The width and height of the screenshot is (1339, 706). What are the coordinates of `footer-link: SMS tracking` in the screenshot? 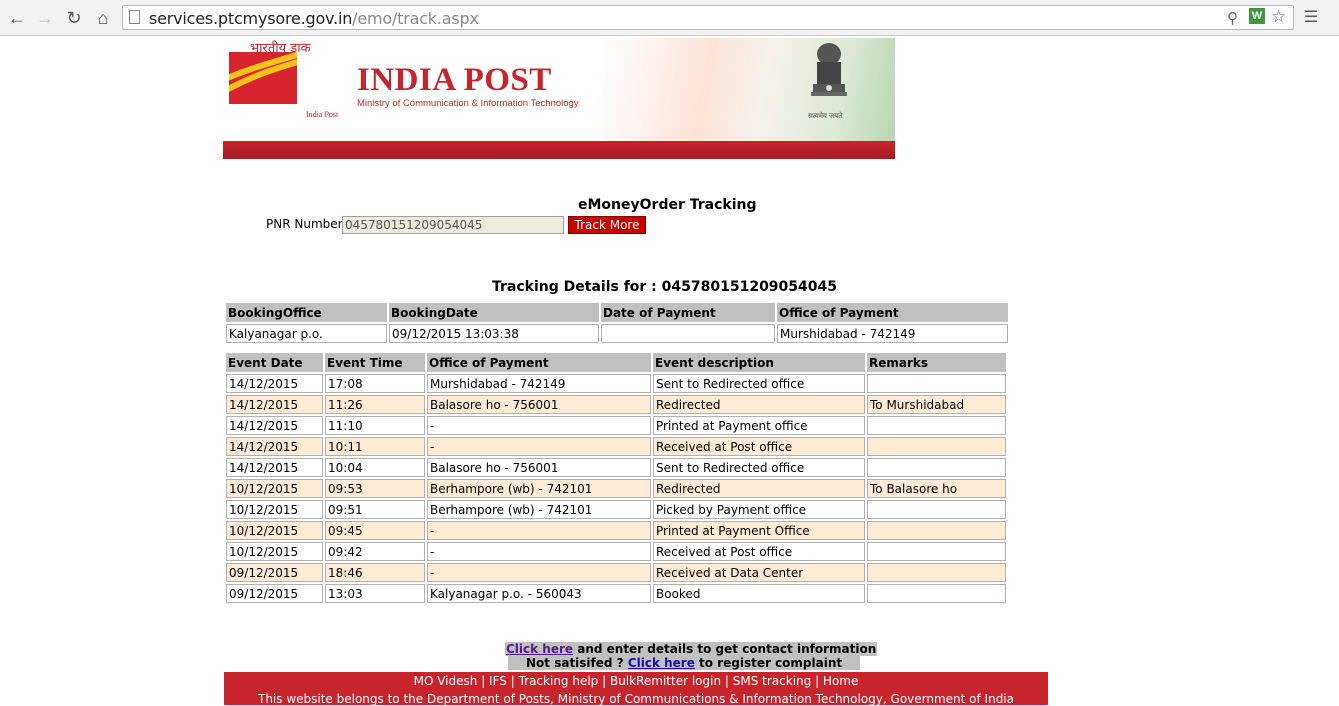 It's located at (772, 681).